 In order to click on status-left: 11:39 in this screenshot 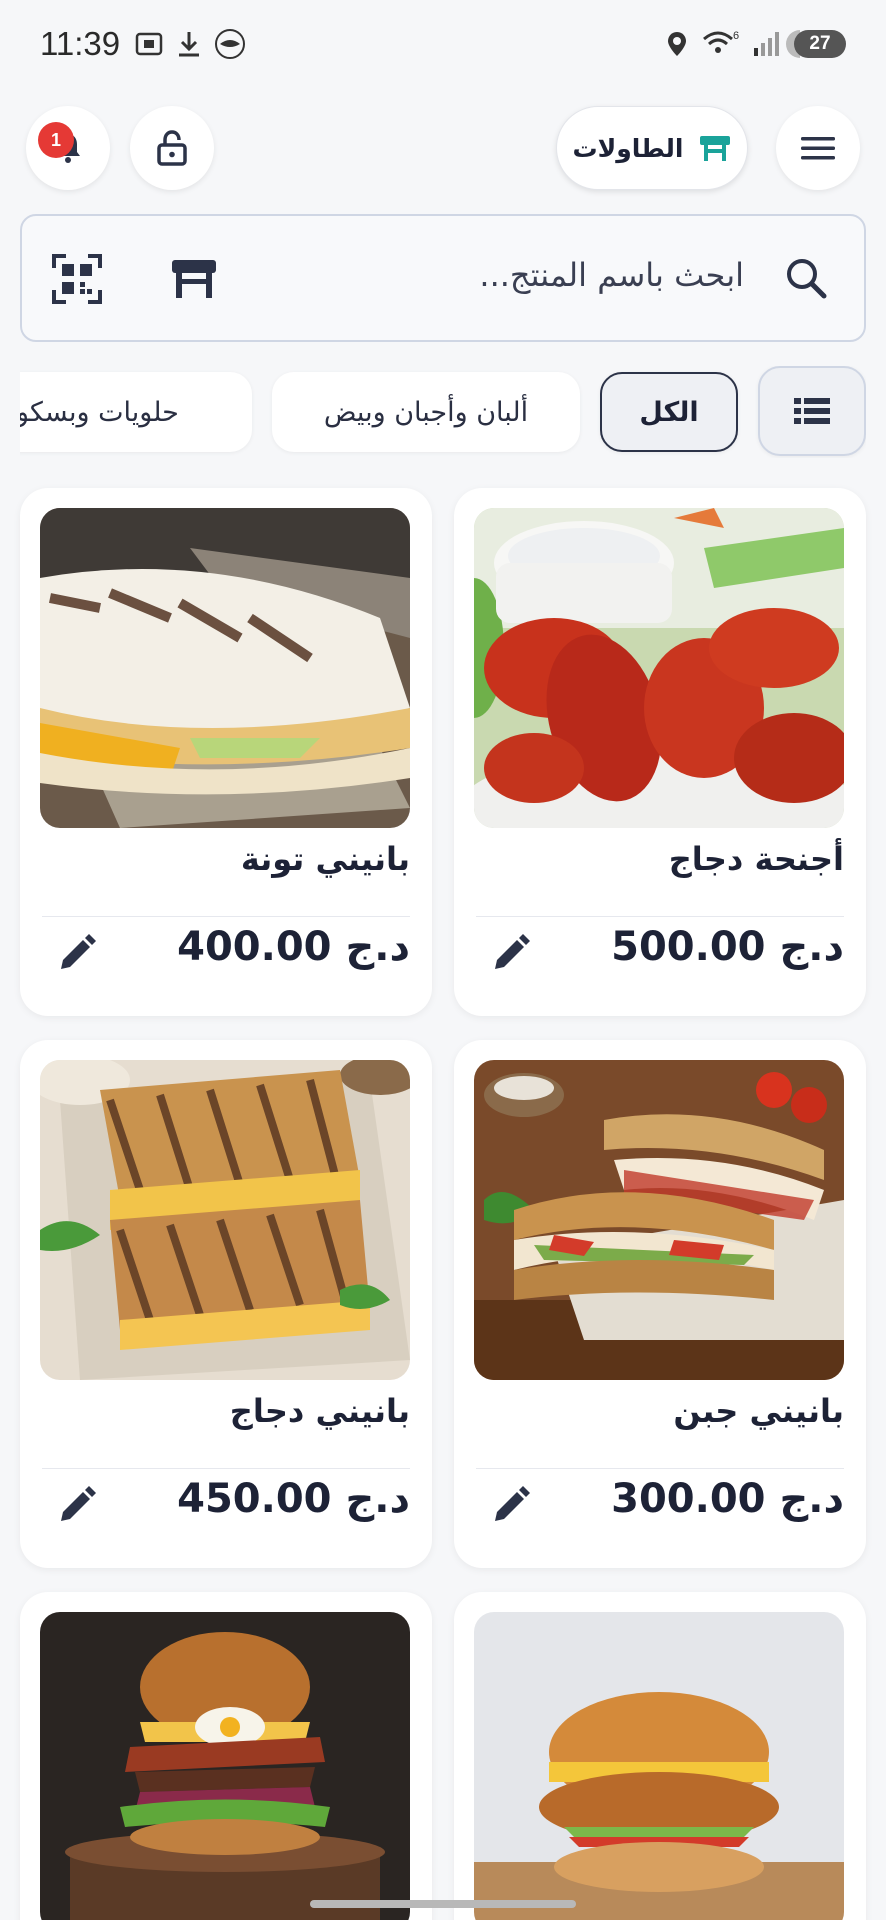, I will do `click(143, 44)`.